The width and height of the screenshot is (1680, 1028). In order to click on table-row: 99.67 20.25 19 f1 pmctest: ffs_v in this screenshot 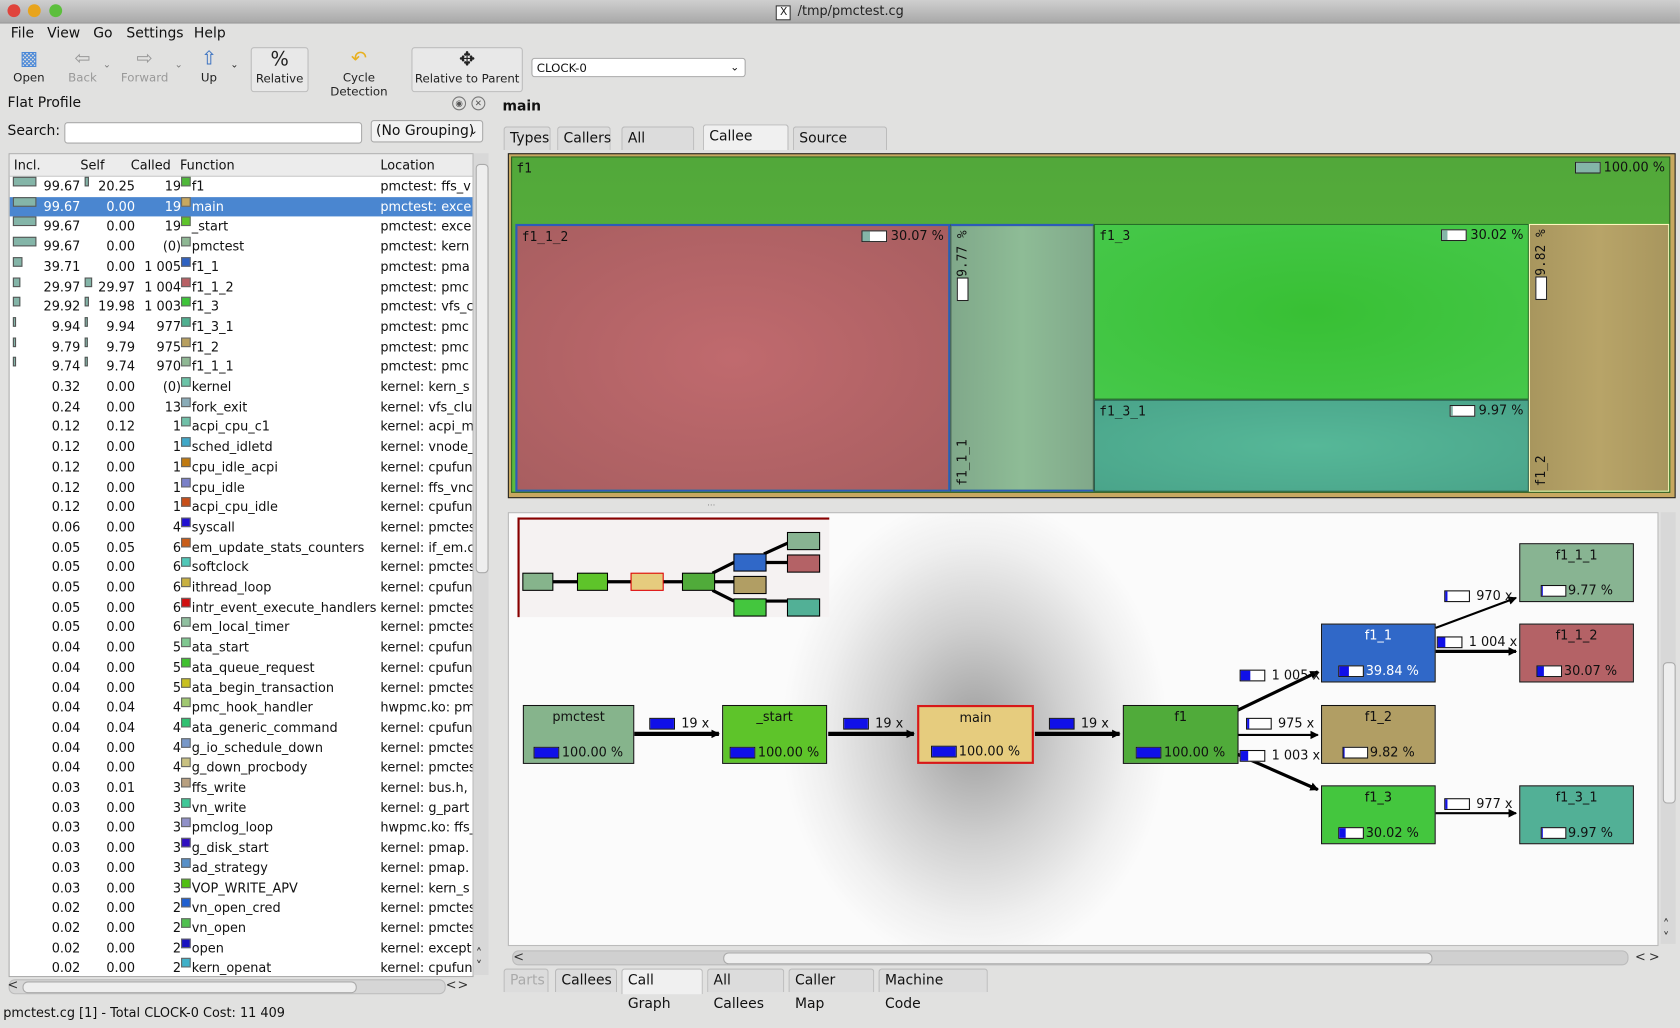, I will do `click(241, 186)`.